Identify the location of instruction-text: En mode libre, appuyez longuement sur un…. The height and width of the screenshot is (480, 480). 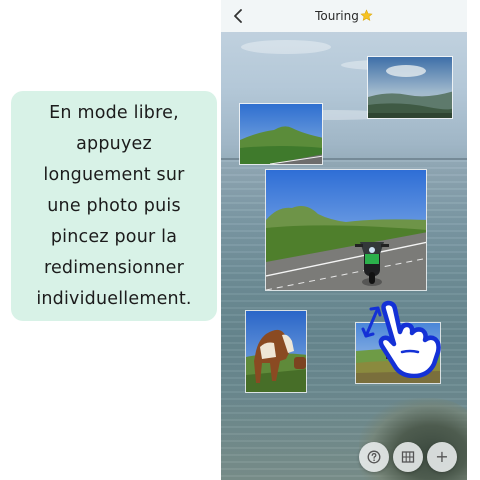
(114, 205).